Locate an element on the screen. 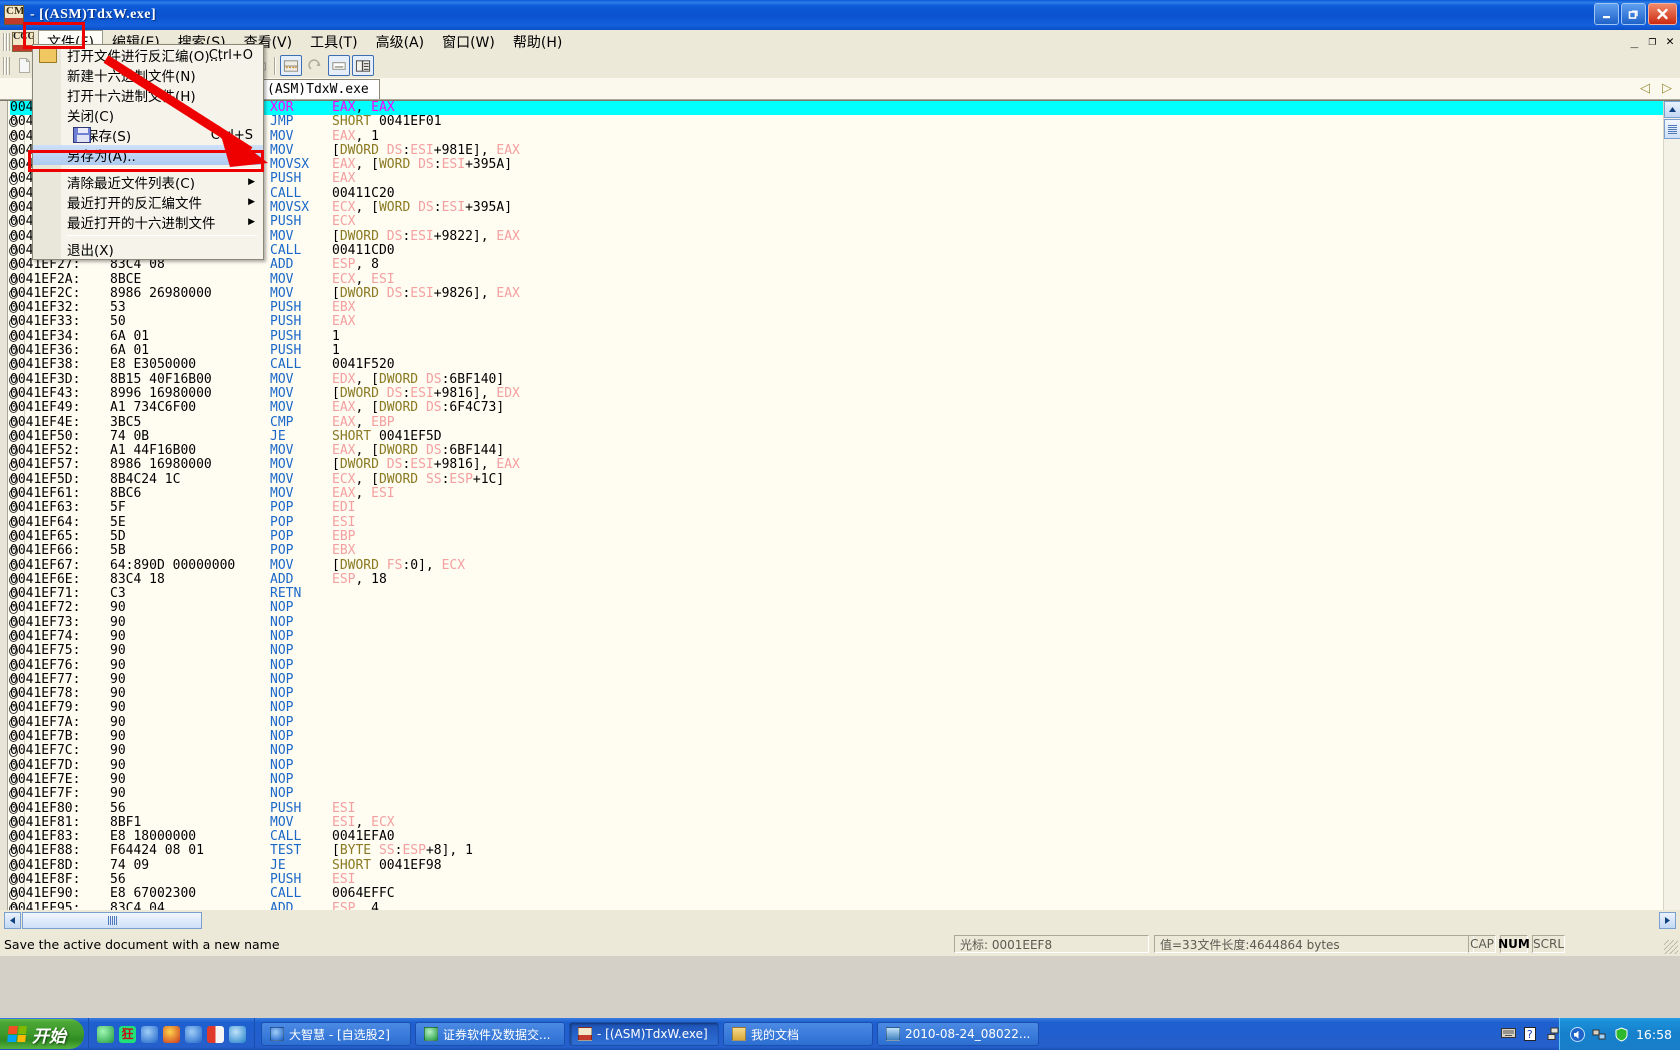  quicklaunch-media-icon is located at coordinates (215, 1034).